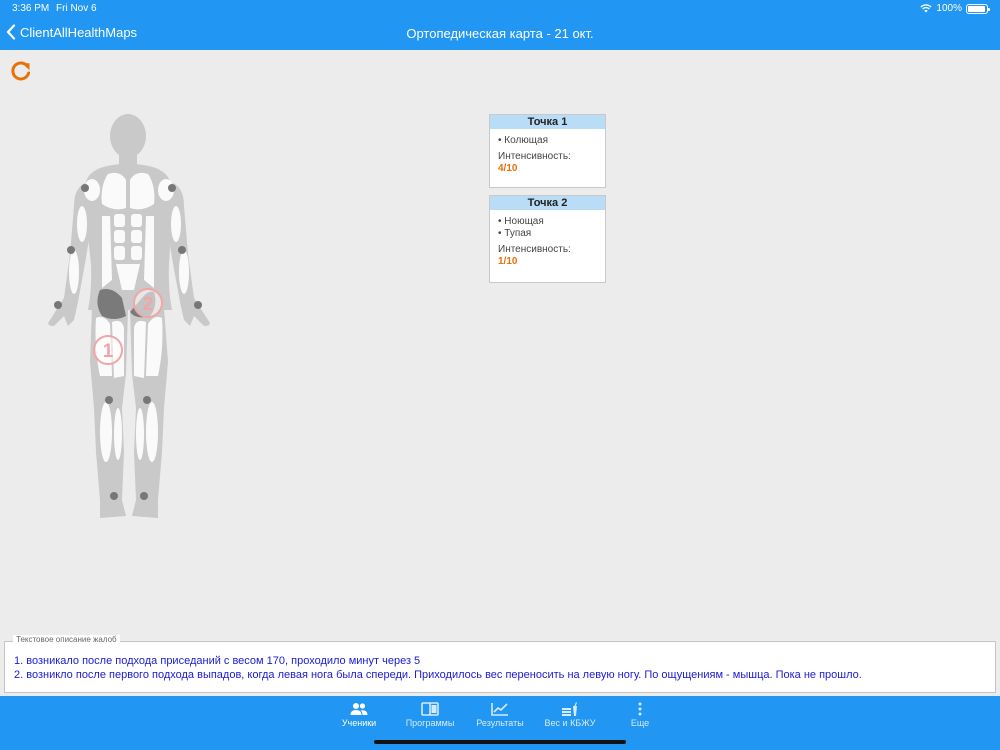 The height and width of the screenshot is (750, 1000). Describe the element at coordinates (66, 639) in the screenshot. I see `description-legend: Текстовое описание жалоб` at that location.